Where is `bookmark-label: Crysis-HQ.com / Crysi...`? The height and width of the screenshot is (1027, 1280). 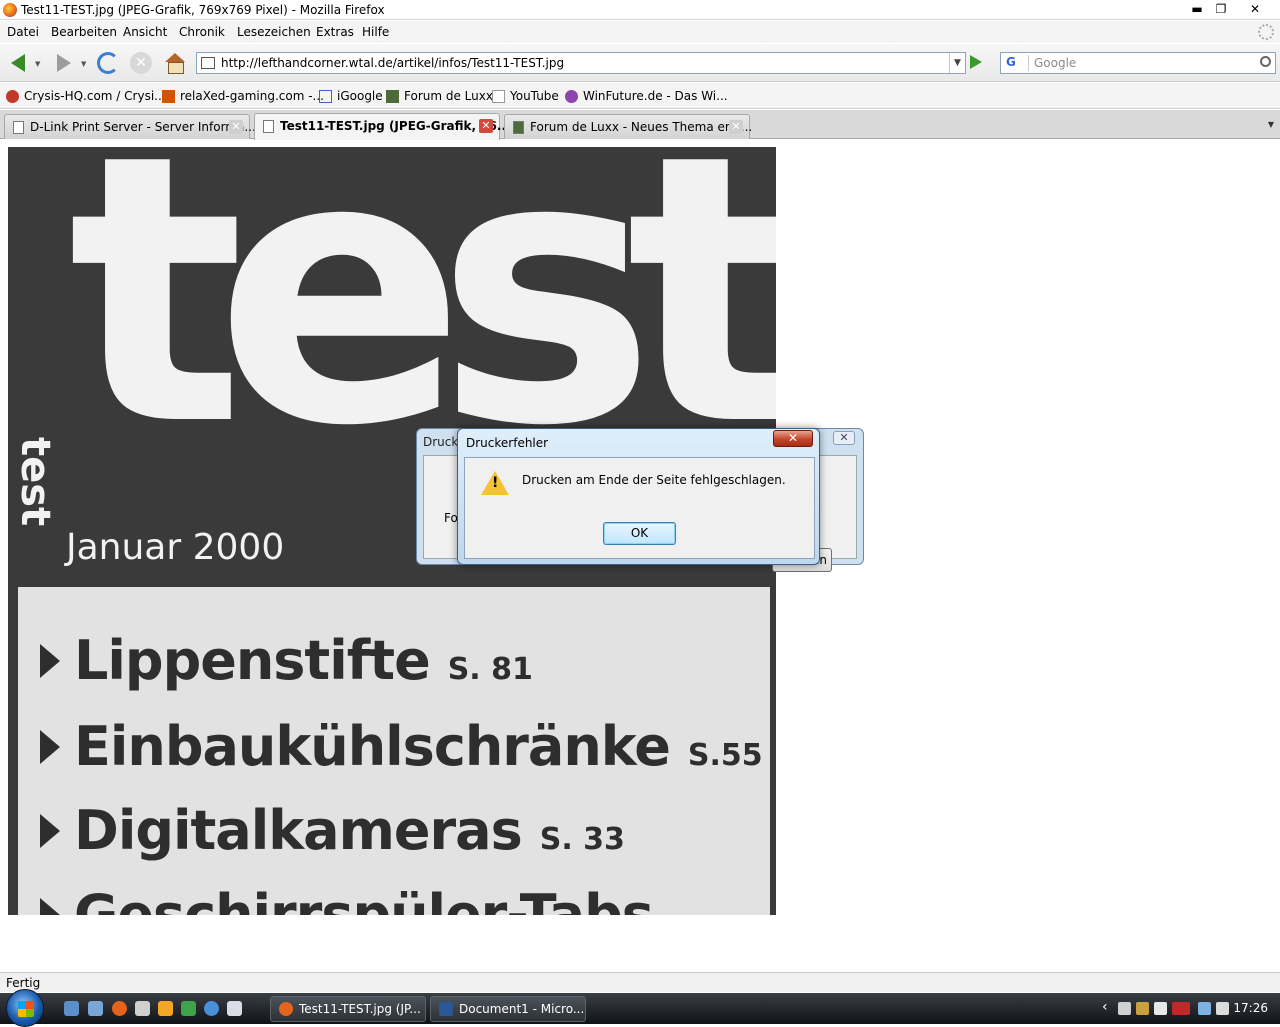 bookmark-label: Crysis-HQ.com / Crysi... is located at coordinates (95, 96).